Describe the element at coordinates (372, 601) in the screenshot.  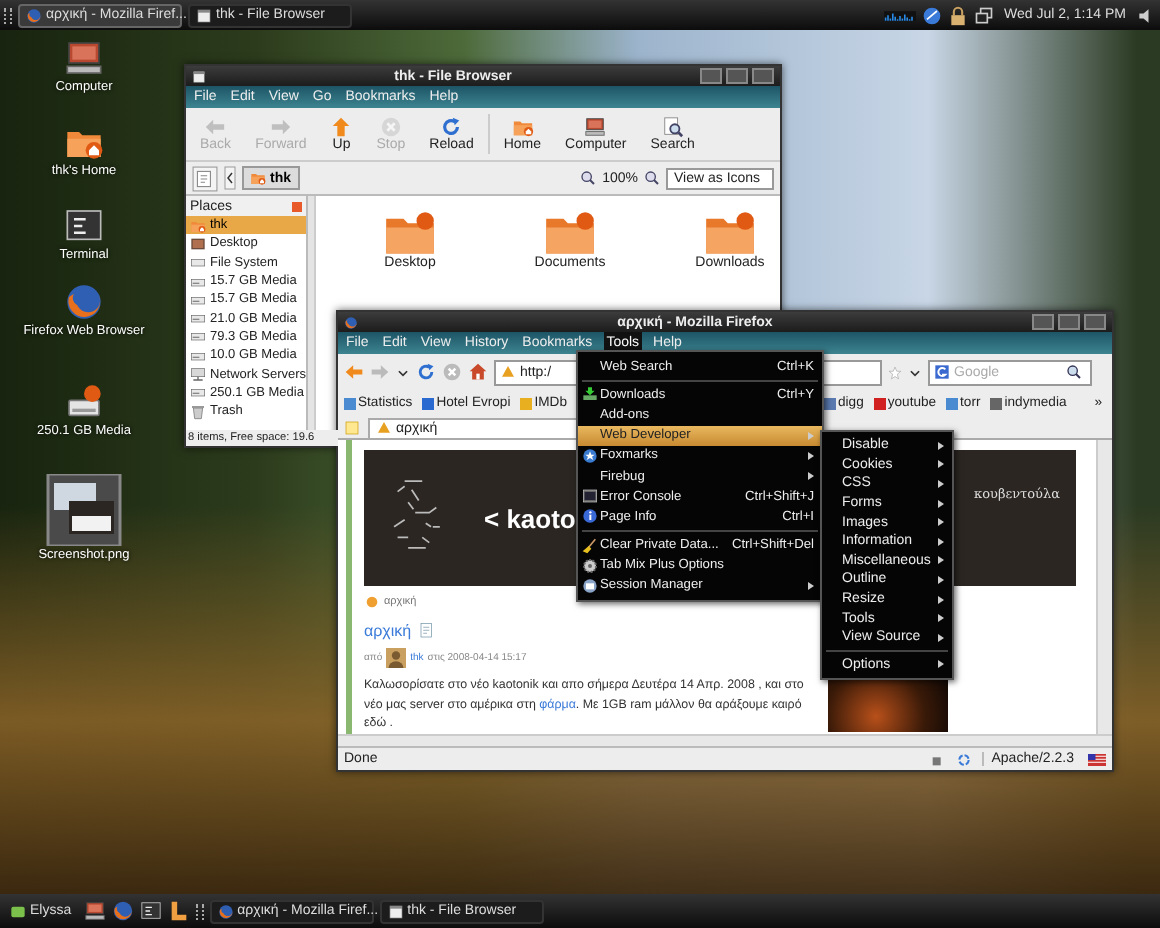
I see `feed-icon` at that location.